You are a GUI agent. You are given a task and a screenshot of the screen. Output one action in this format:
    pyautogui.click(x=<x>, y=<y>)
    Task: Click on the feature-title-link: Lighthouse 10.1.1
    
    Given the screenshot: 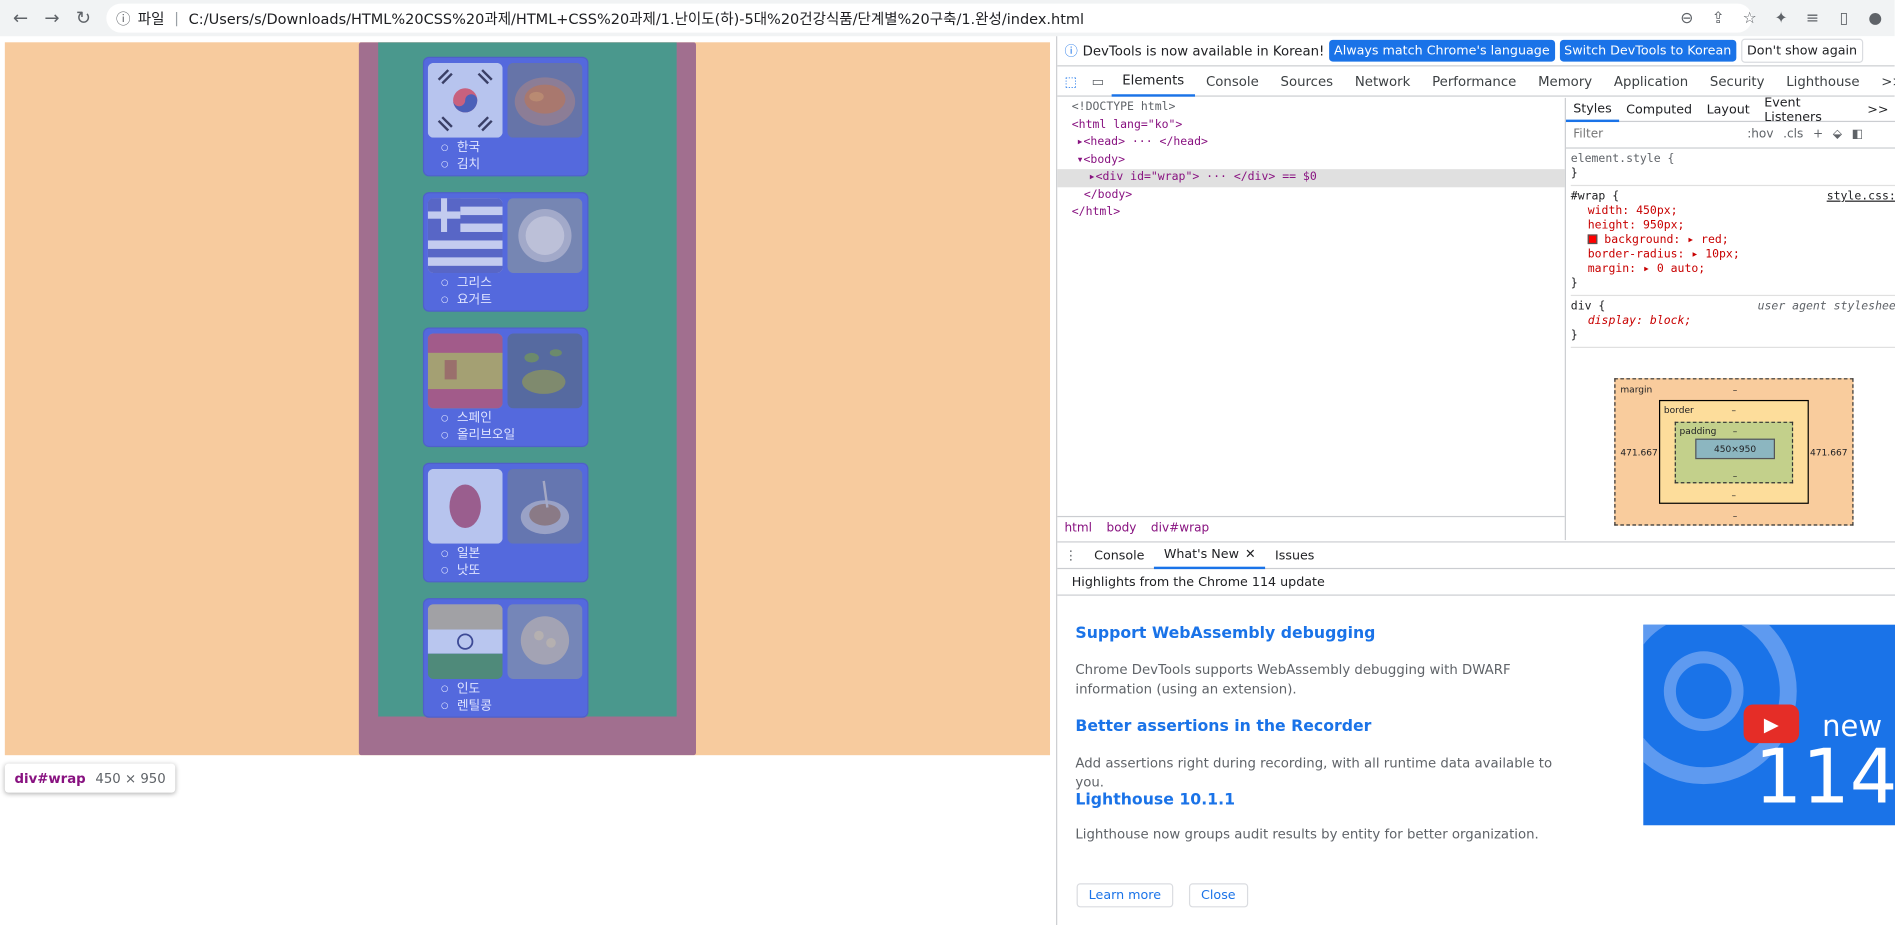 What is the action you would take?
    pyautogui.click(x=1155, y=800)
    